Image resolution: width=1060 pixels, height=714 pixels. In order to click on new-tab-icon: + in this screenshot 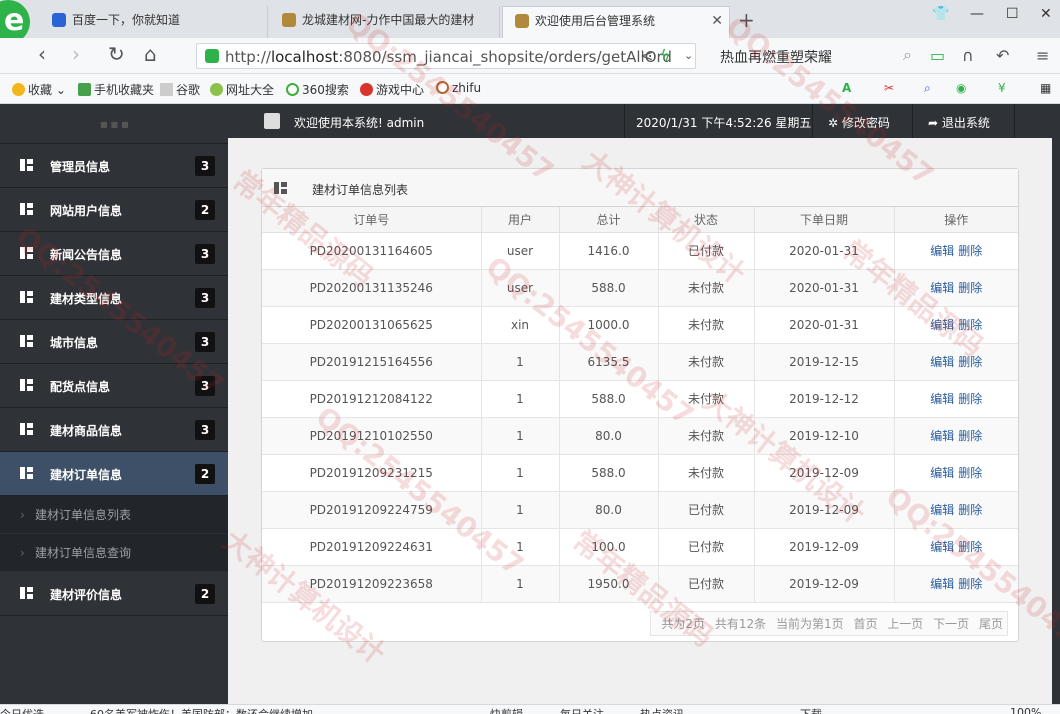, I will do `click(746, 20)`.